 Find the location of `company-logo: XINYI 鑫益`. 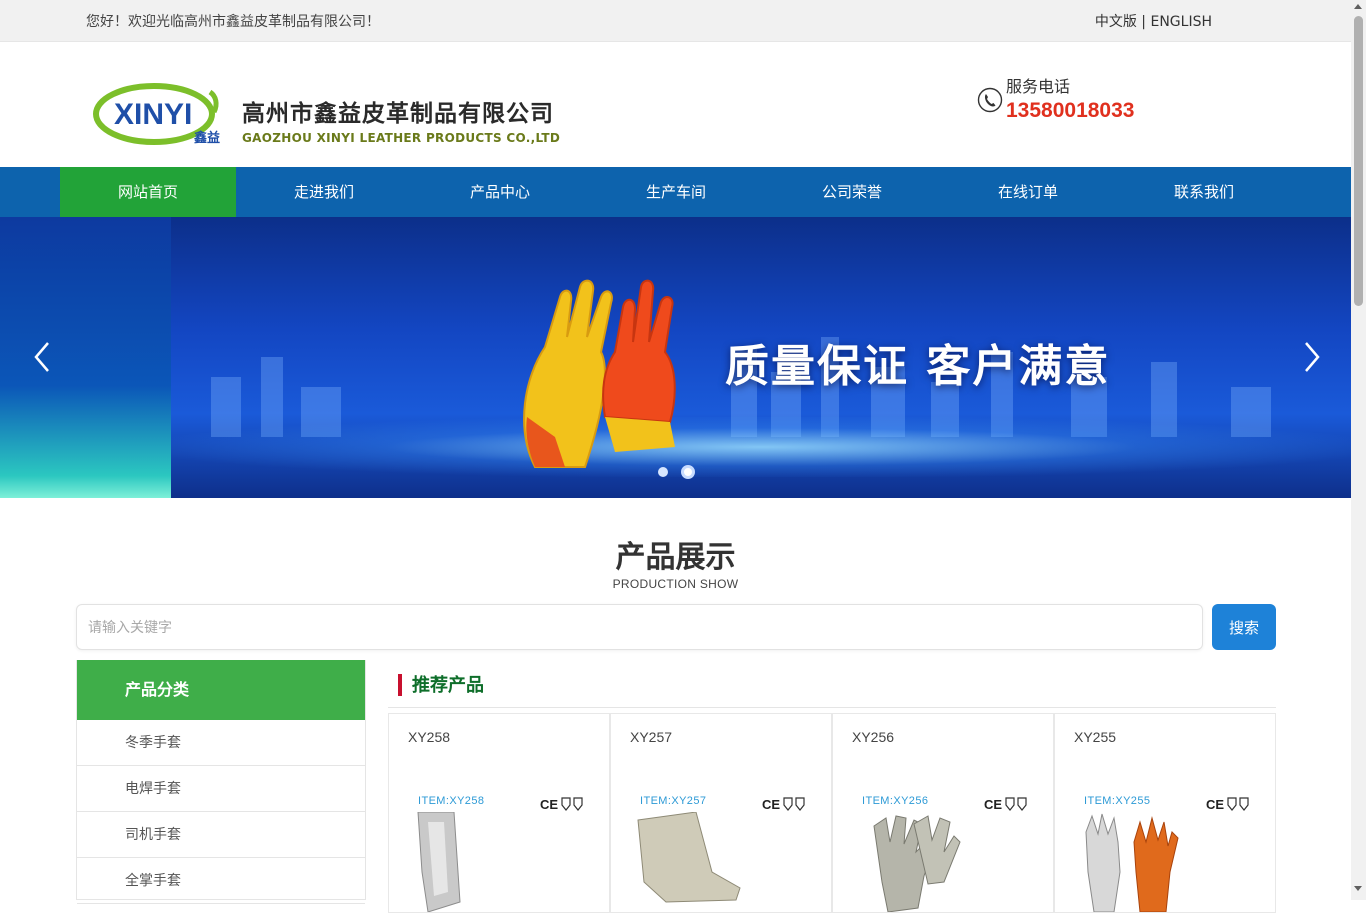

company-logo: XINYI 鑫益 is located at coordinates (162, 114).